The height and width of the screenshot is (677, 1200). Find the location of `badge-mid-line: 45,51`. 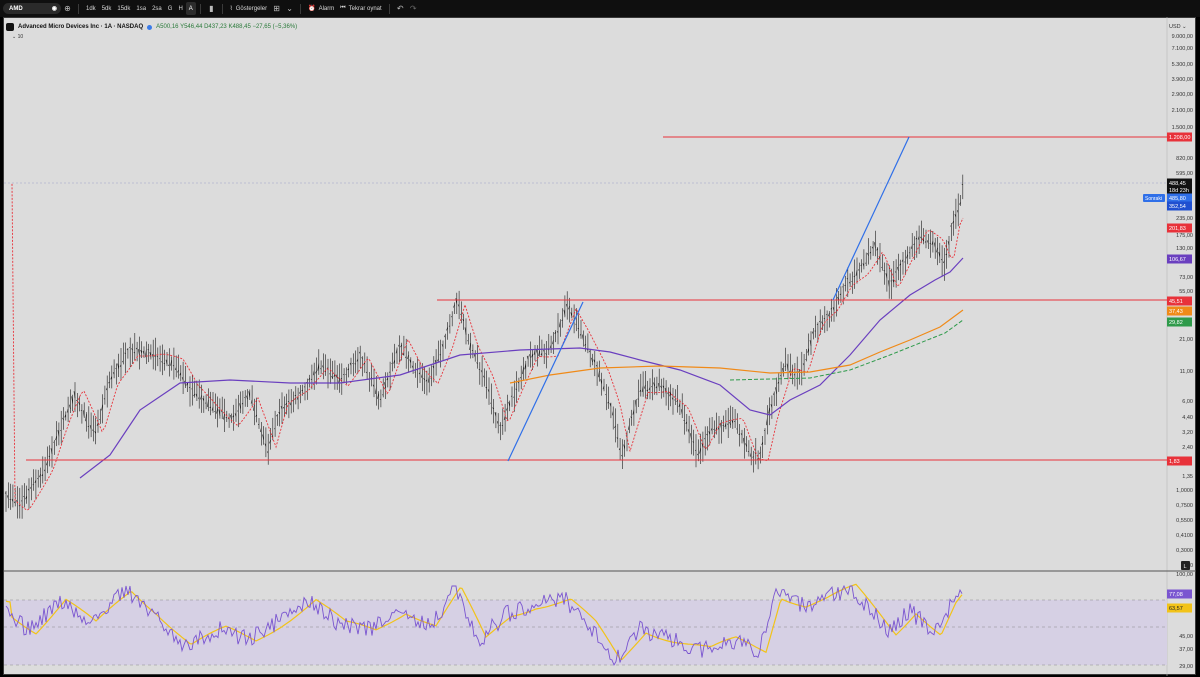

badge-mid-line: 45,51 is located at coordinates (1179, 301).